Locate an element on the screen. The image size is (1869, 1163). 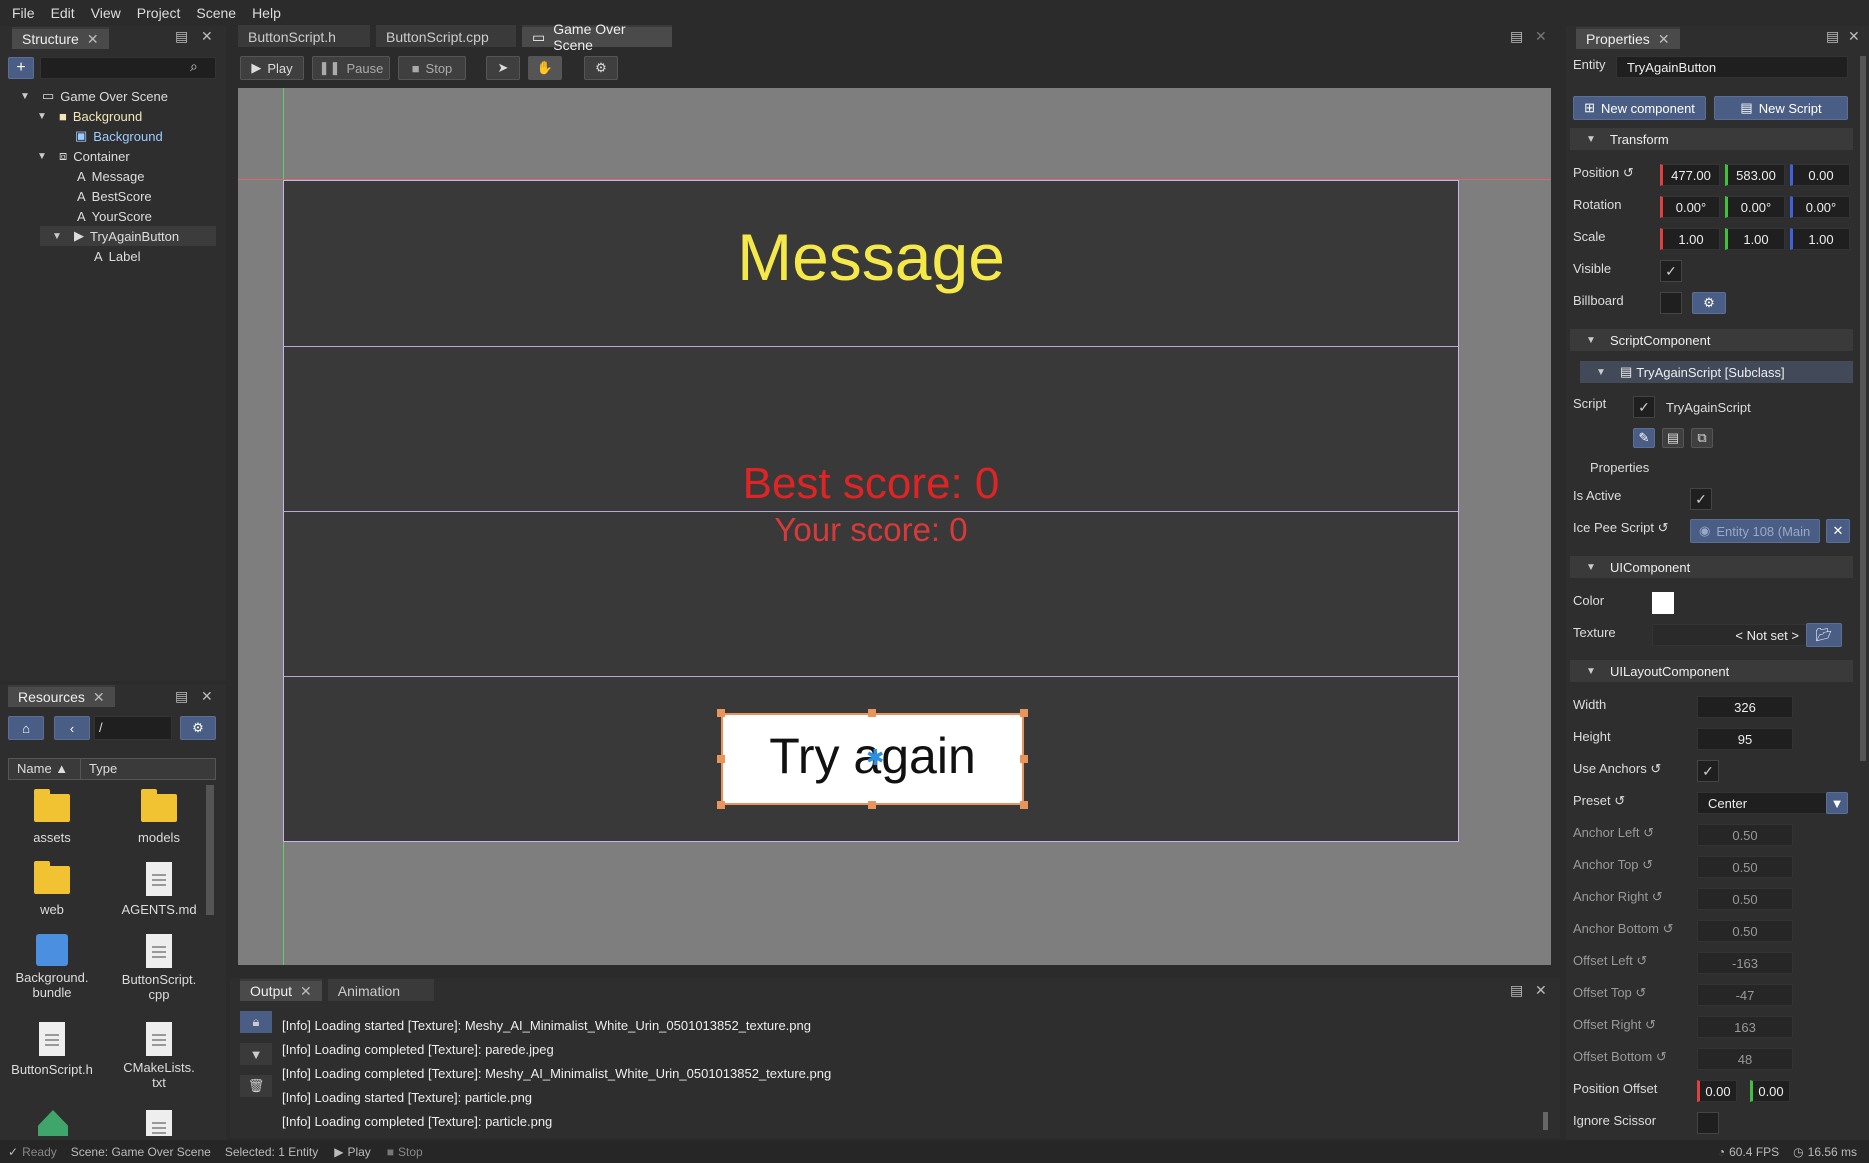
menu-project: Project is located at coordinates (159, 13).